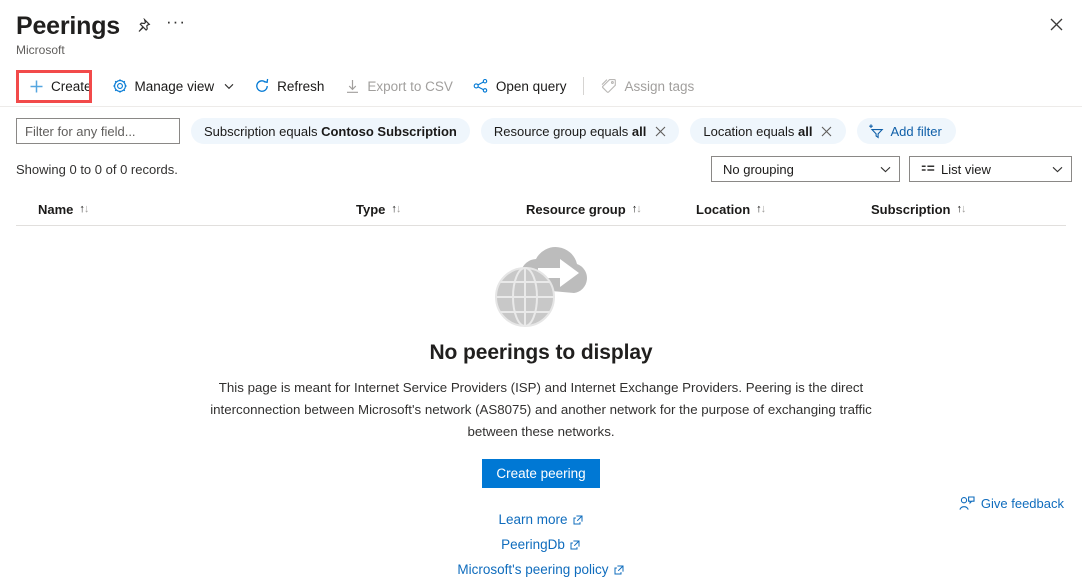  I want to click on learn-more-label: Learn more, so click(533, 519).